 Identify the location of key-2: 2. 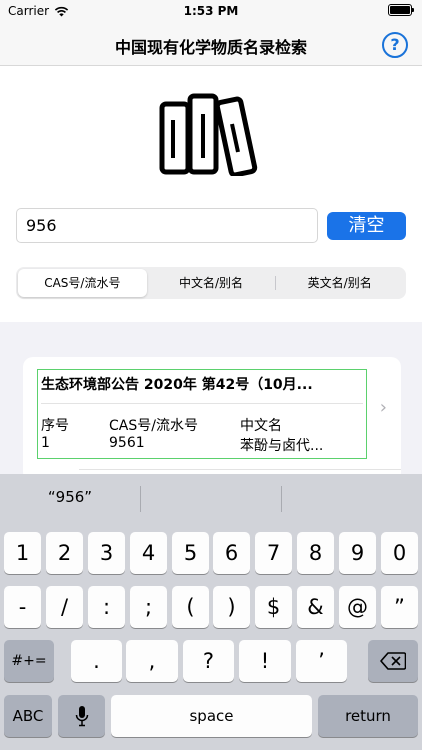
(64, 553).